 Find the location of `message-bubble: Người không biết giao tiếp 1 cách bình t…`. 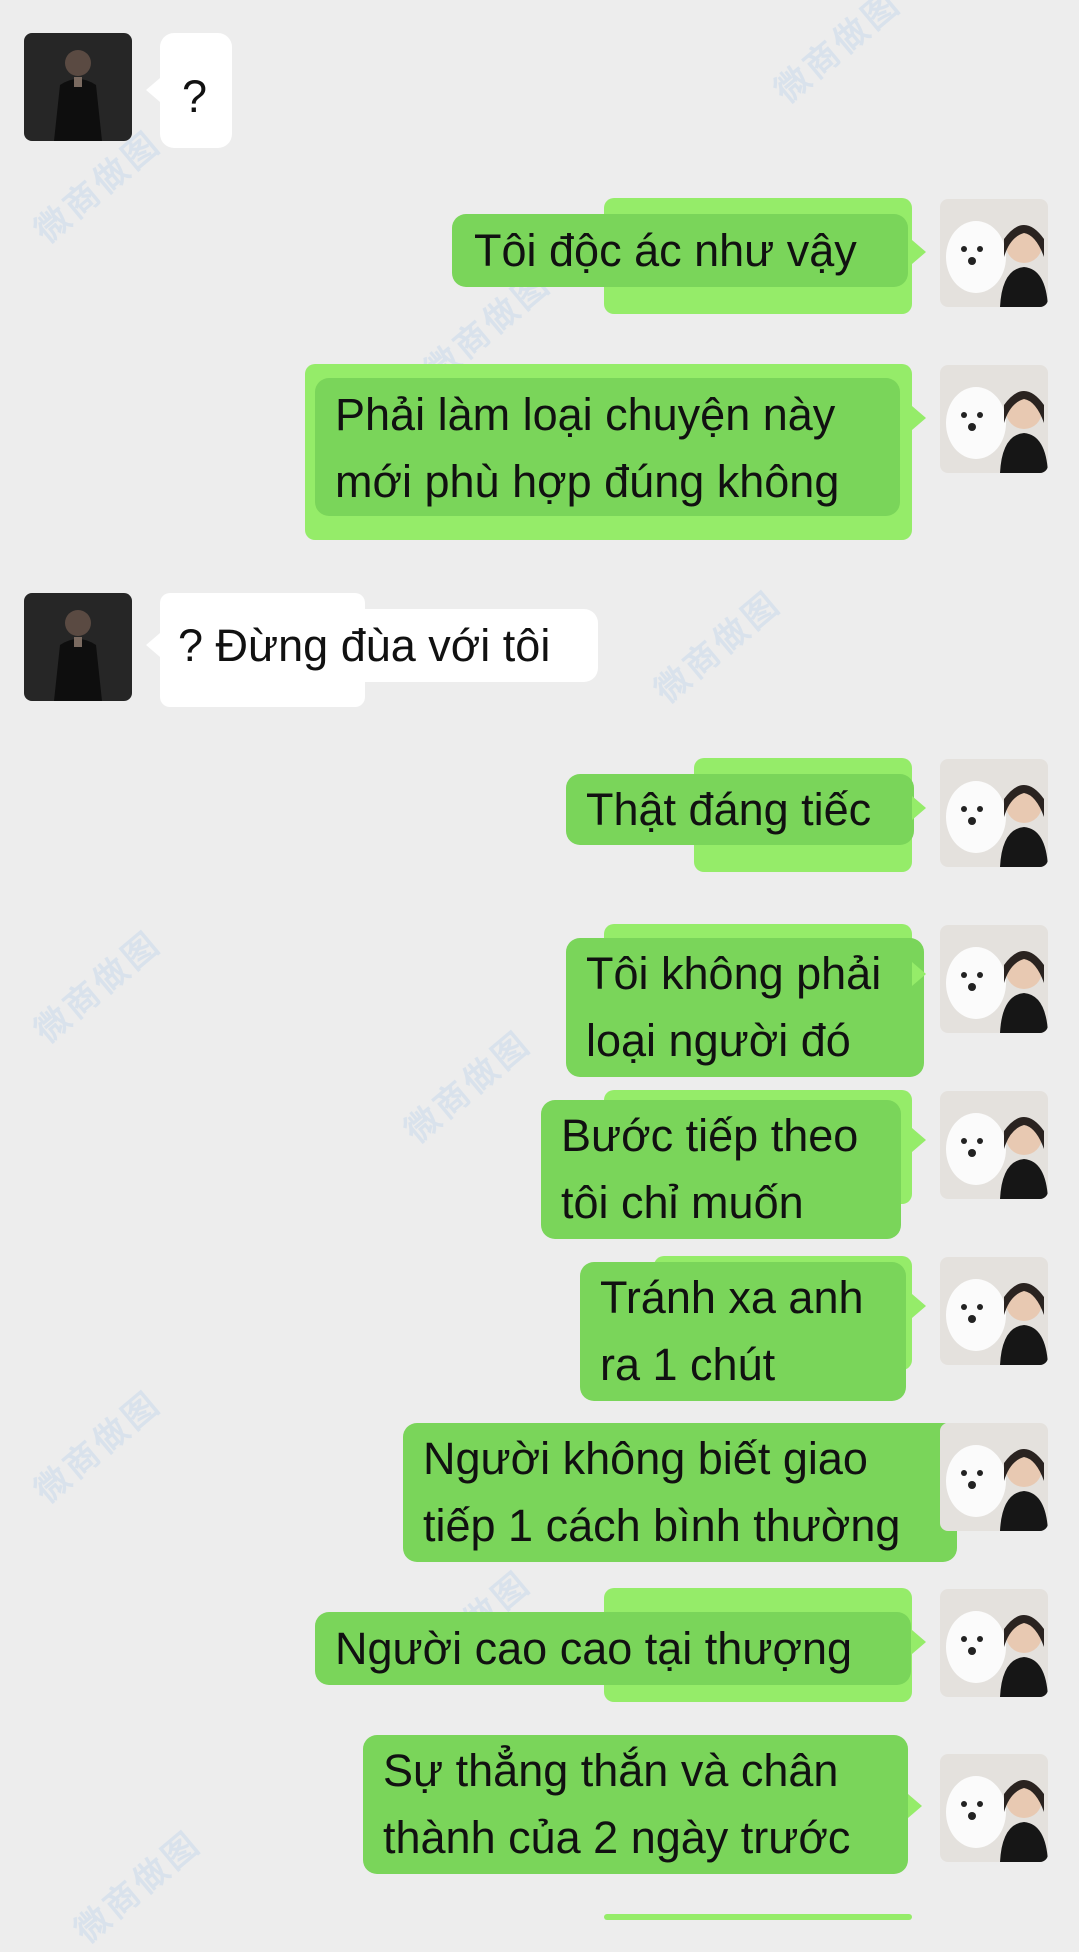

message-bubble: Người không biết giao tiếp 1 cách bình t… is located at coordinates (680, 1492).